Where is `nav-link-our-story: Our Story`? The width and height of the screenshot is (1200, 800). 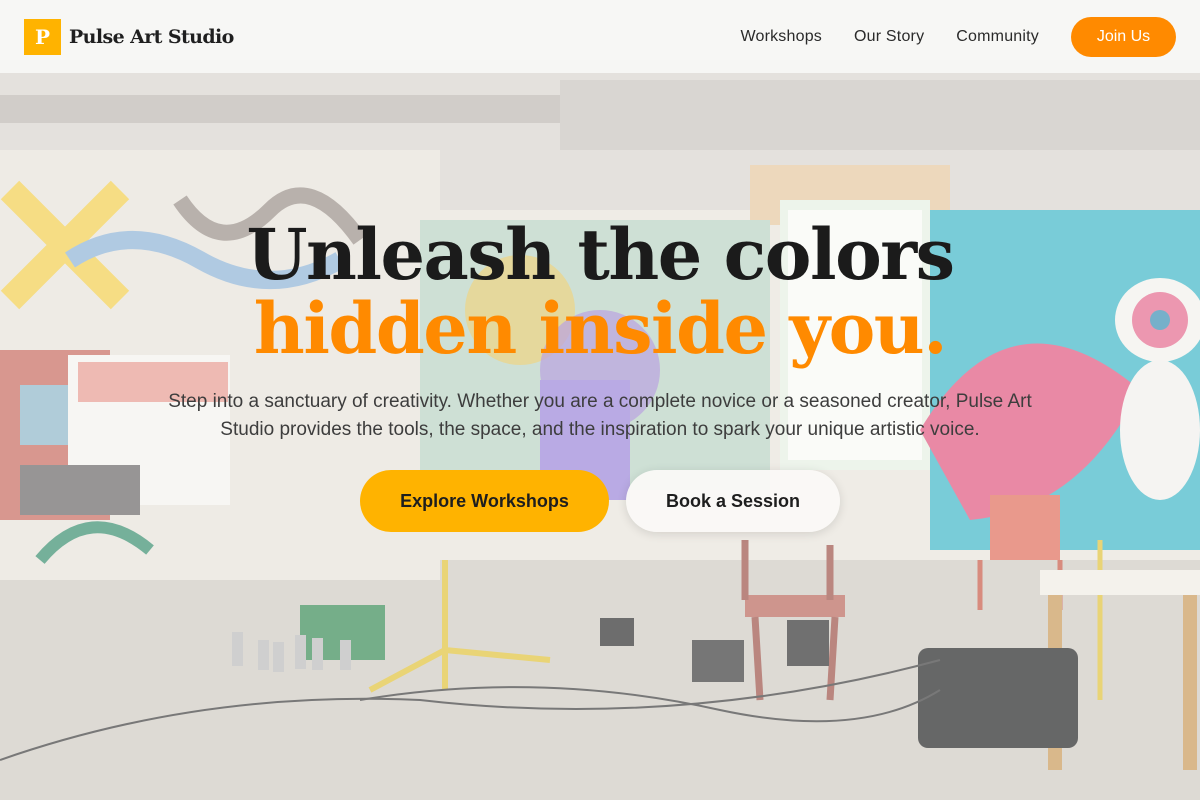 nav-link-our-story: Our Story is located at coordinates (889, 37).